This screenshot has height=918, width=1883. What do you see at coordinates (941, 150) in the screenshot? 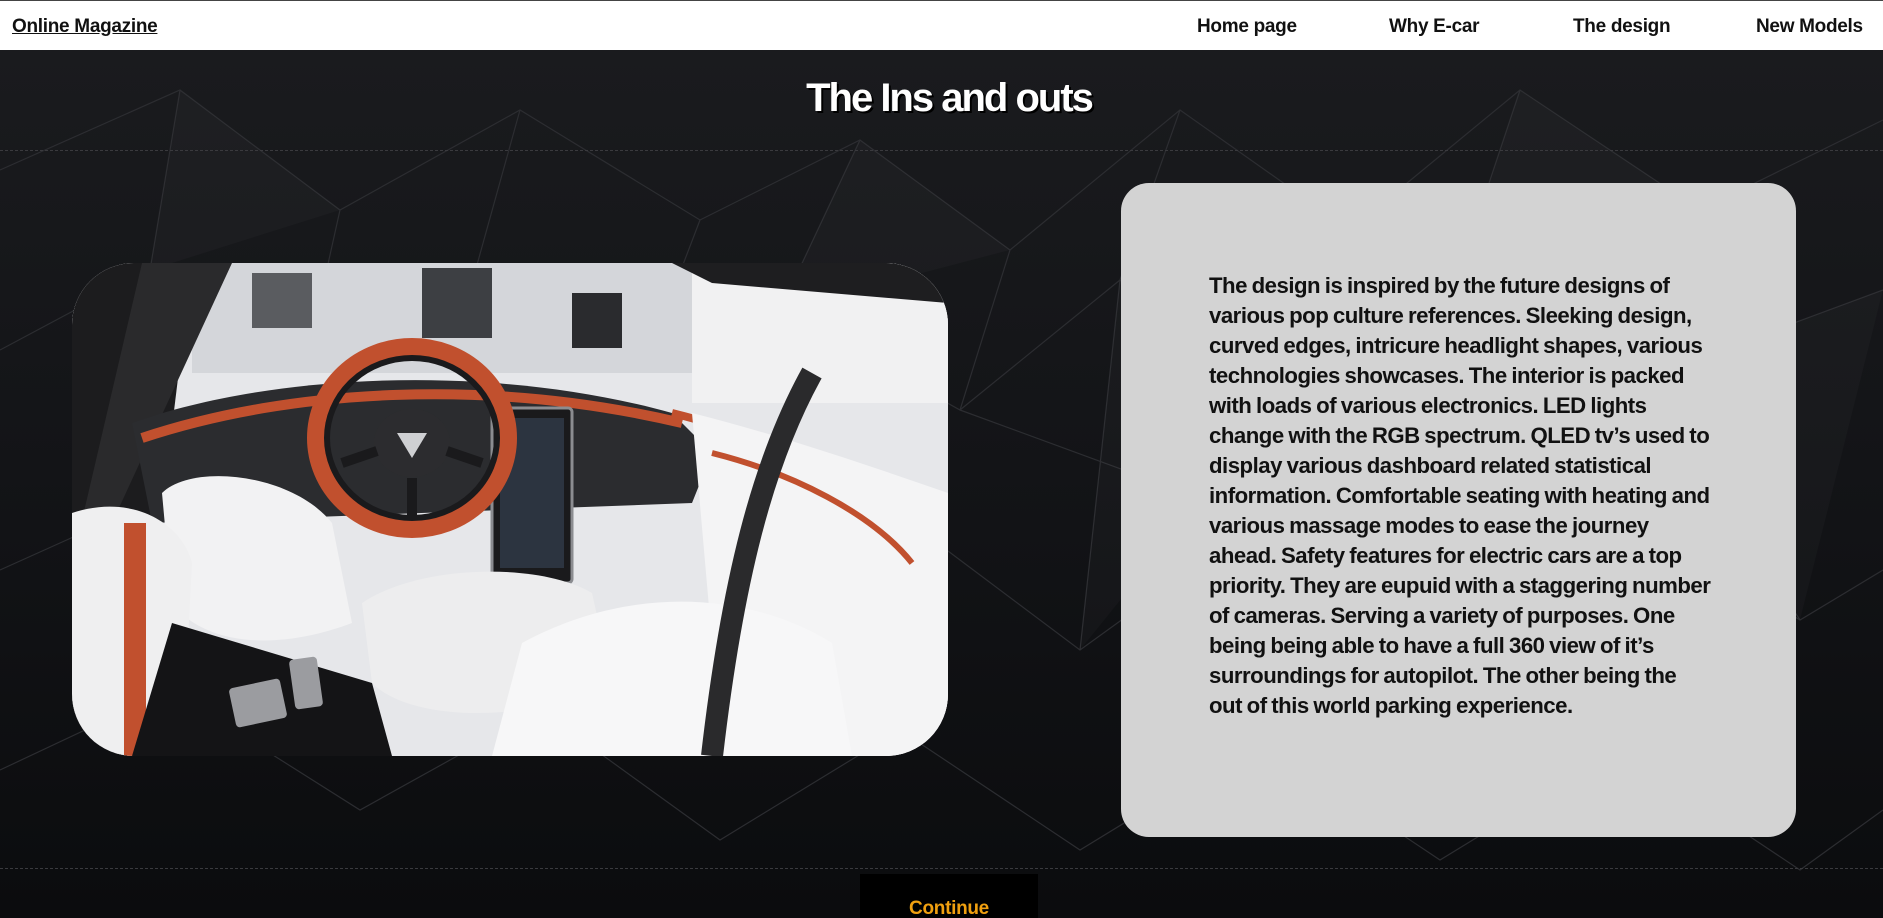
I see `section-divider-top` at bounding box center [941, 150].